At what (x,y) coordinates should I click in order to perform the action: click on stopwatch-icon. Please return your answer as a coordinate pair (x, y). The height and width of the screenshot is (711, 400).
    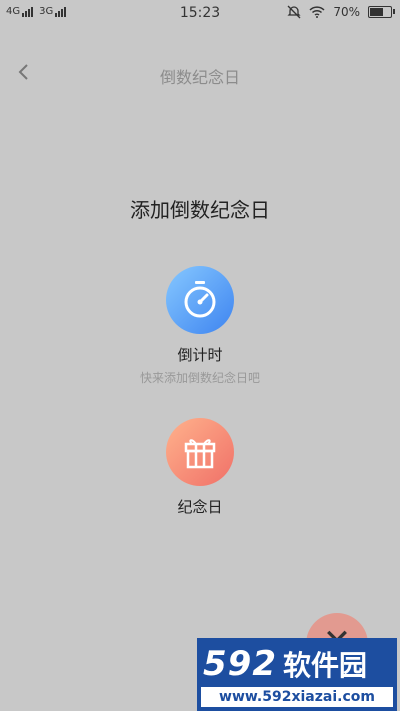
    Looking at the image, I should click on (200, 300).